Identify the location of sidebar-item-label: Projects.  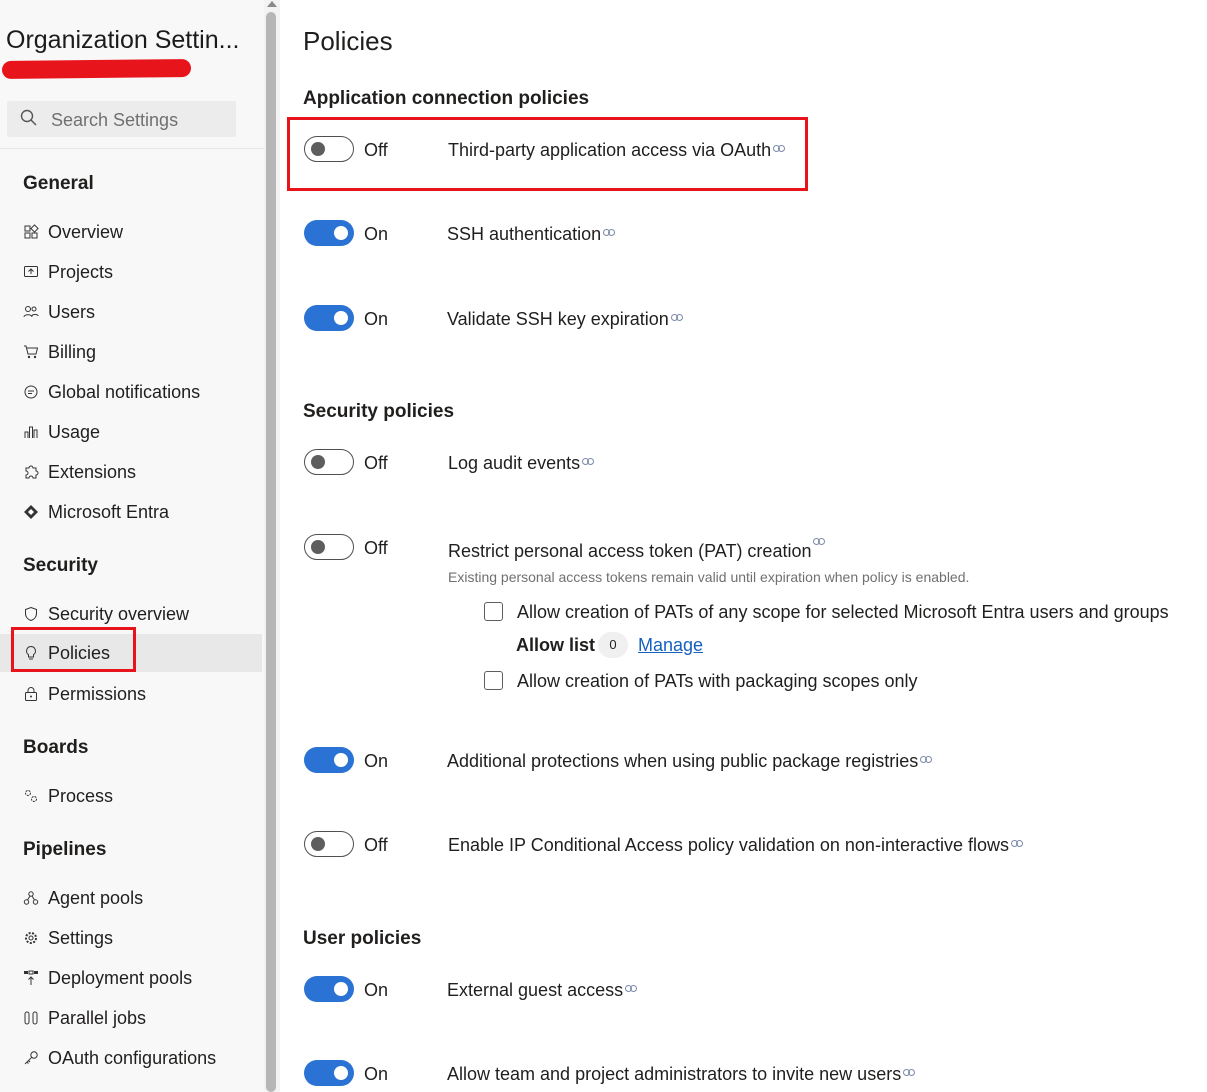
(81, 272).